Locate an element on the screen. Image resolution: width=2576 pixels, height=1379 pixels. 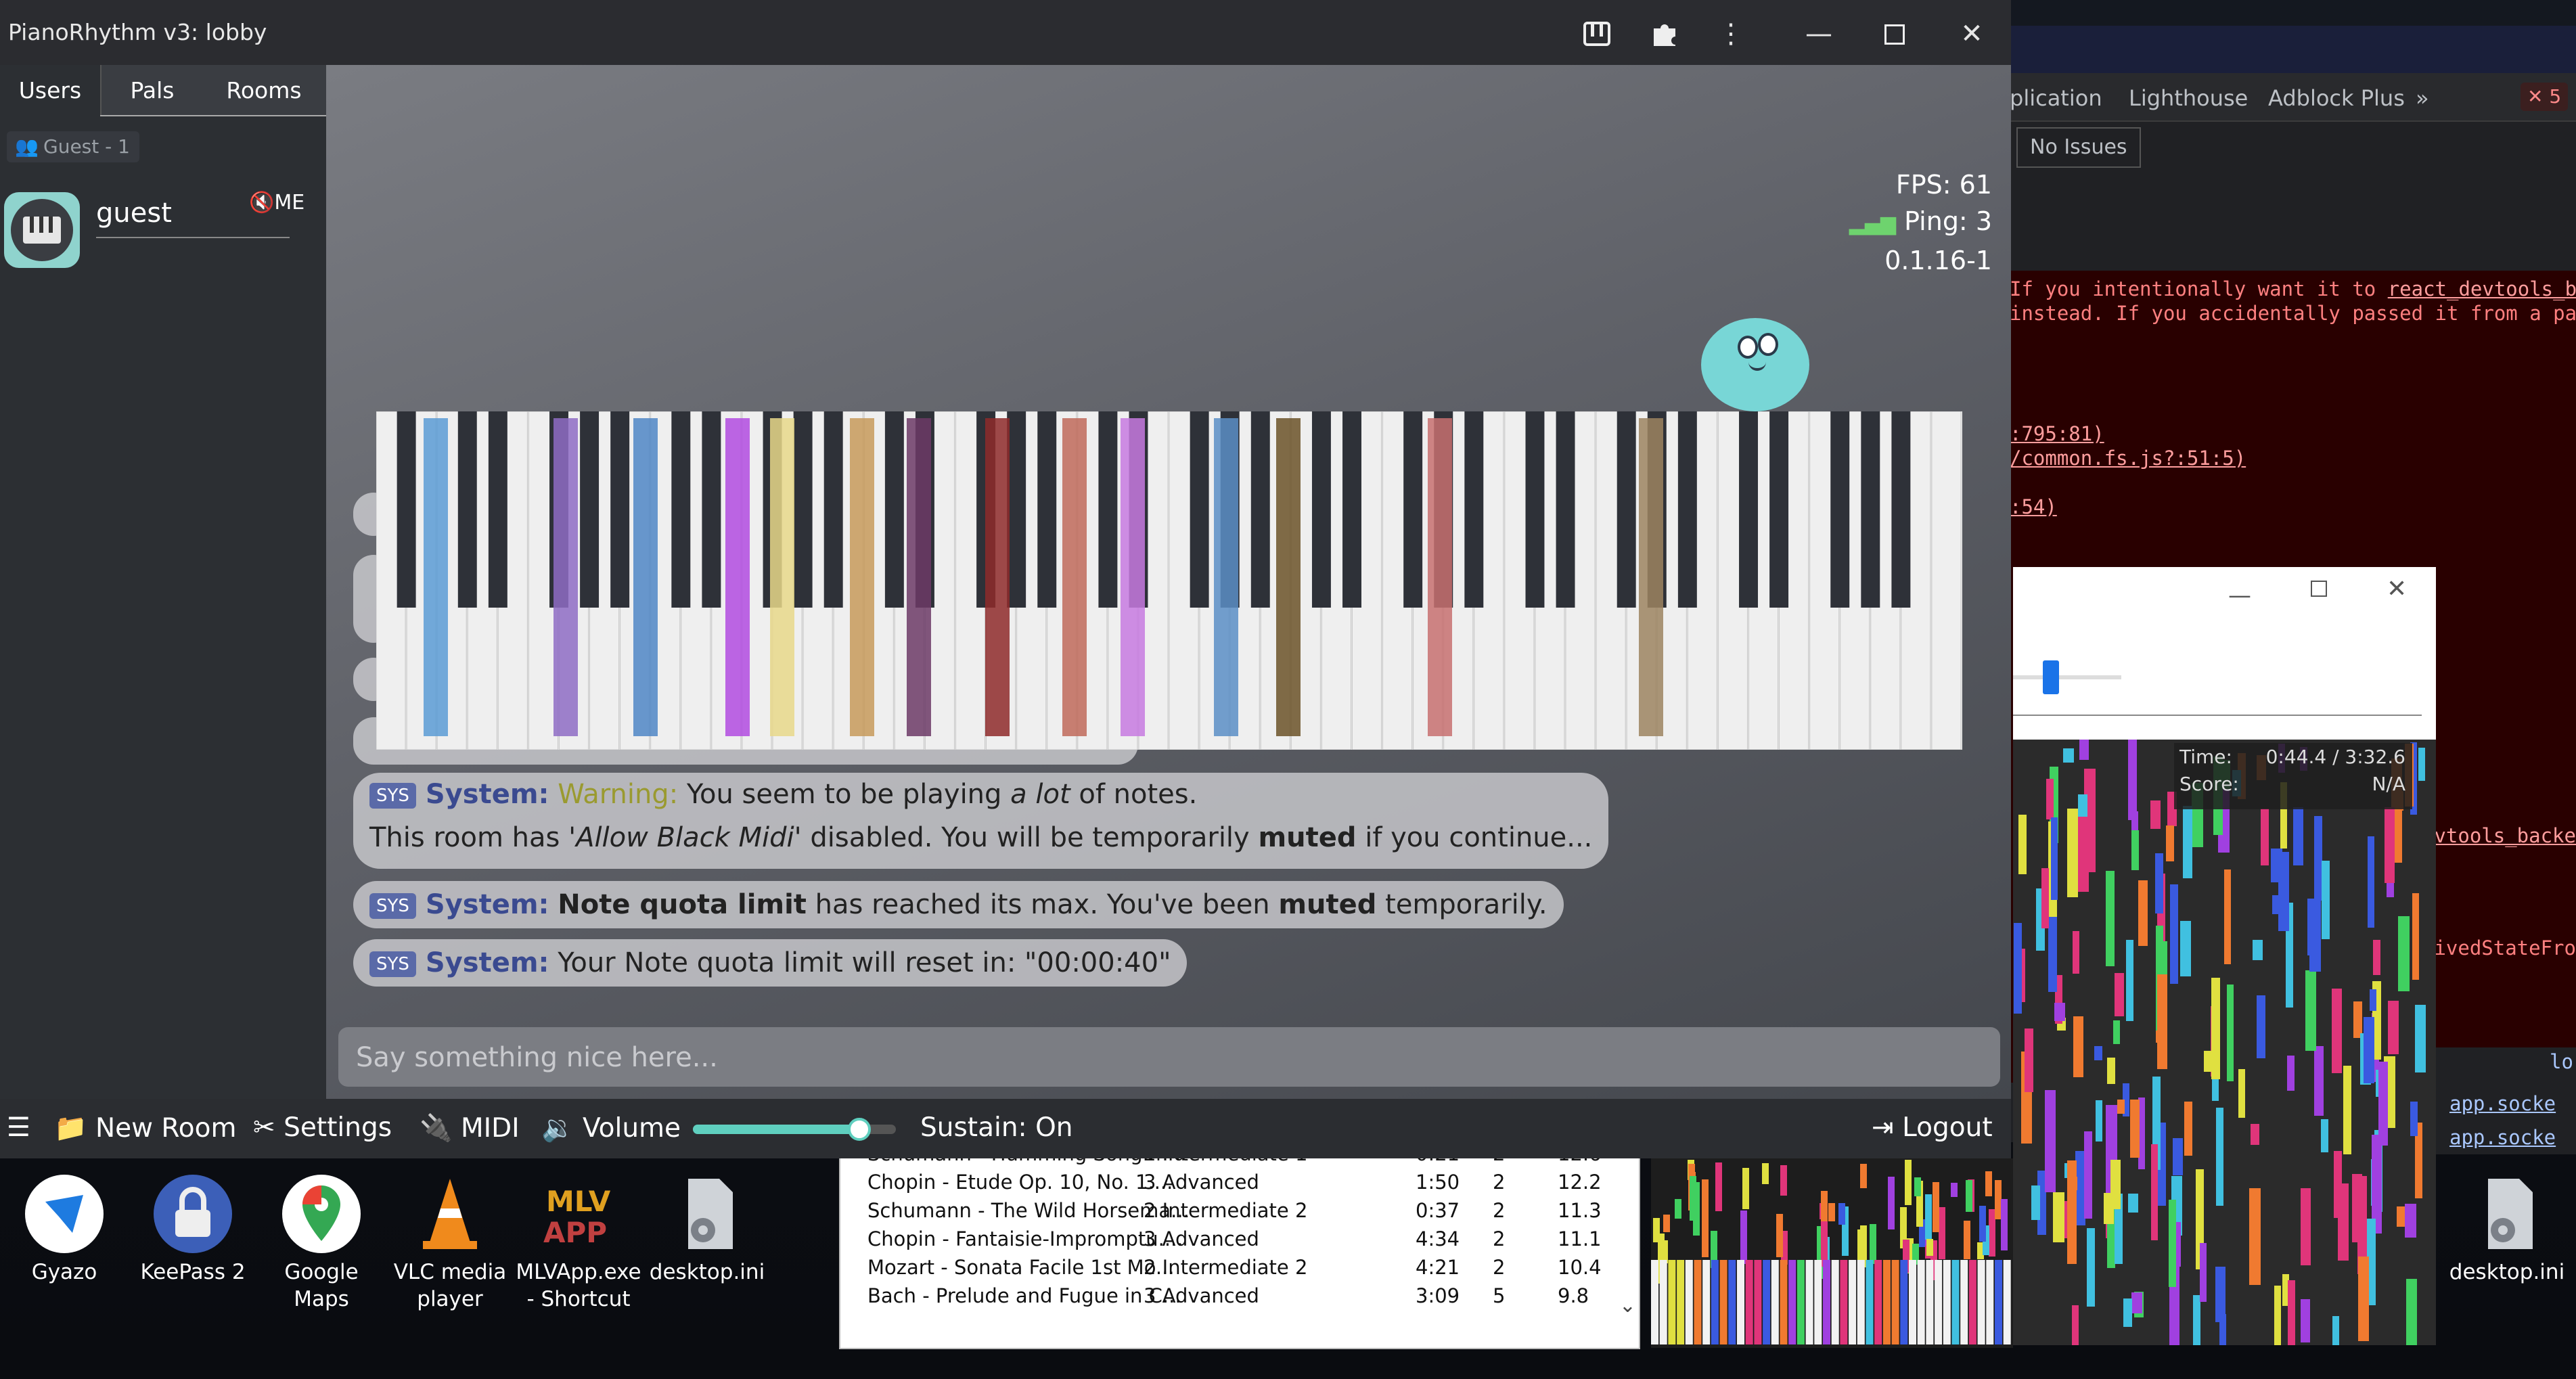
desktop-icon-google-maps: Google Maps is located at coordinates (321, 1244).